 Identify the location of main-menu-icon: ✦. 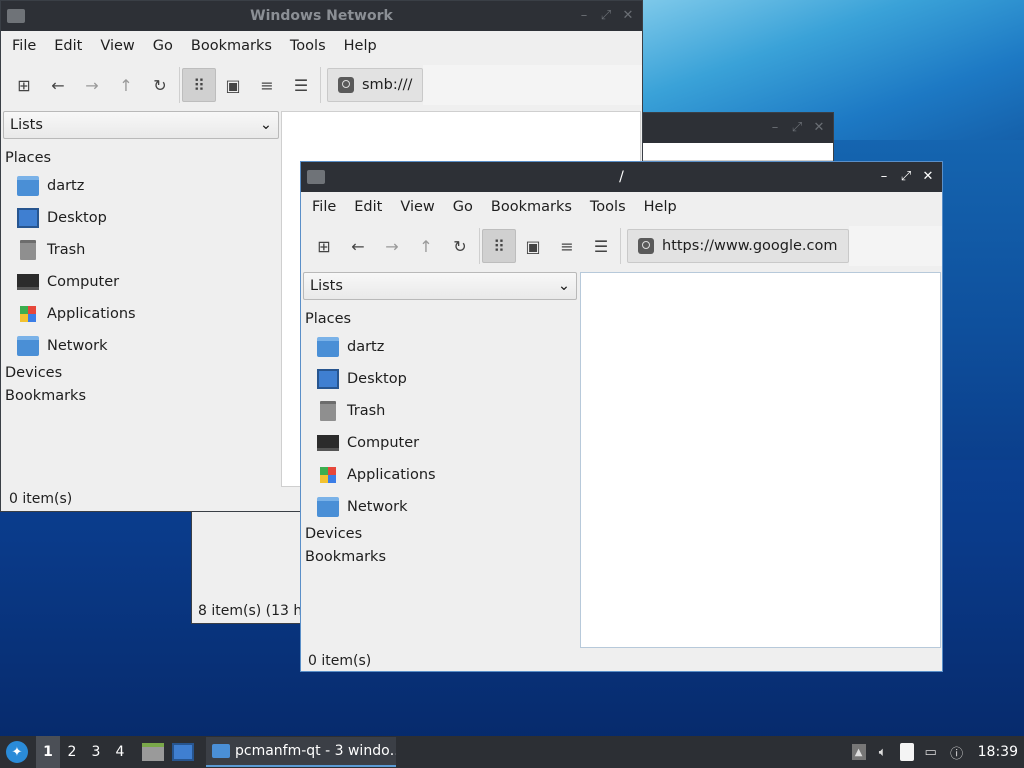
(17, 752).